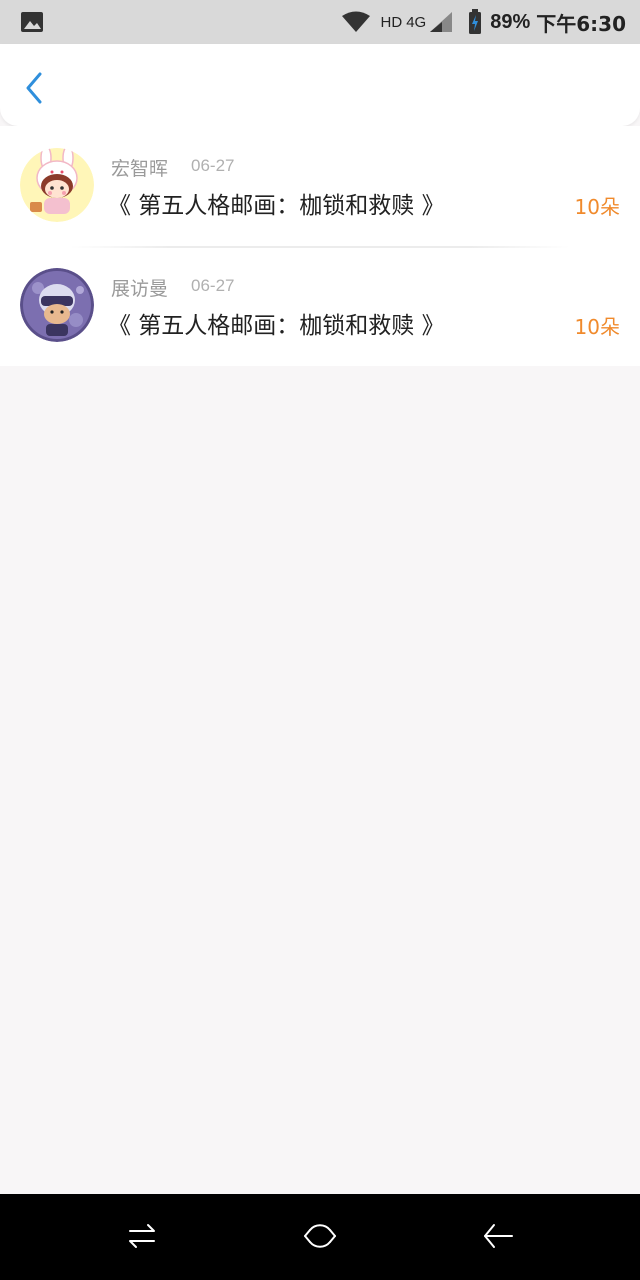 This screenshot has height=1280, width=640. Describe the element at coordinates (510, 21) in the screenshot. I see `battery-percentage: 89%` at that location.